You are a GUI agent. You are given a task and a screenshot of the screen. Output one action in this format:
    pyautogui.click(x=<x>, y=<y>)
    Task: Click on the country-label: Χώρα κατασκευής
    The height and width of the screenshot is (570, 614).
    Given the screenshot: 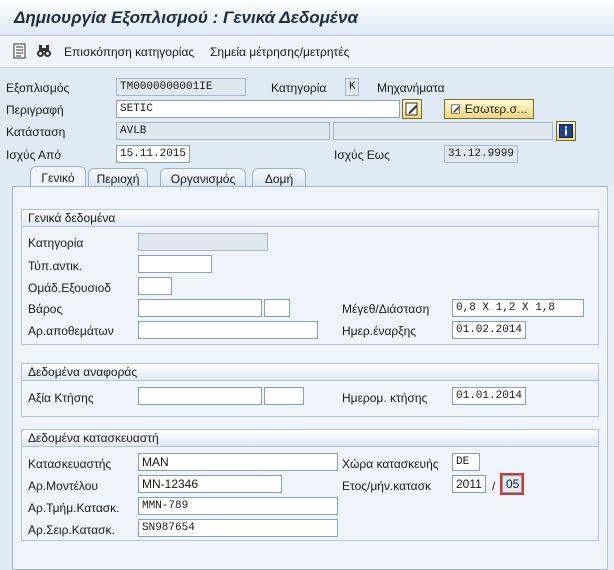 What is the action you would take?
    pyautogui.click(x=390, y=464)
    